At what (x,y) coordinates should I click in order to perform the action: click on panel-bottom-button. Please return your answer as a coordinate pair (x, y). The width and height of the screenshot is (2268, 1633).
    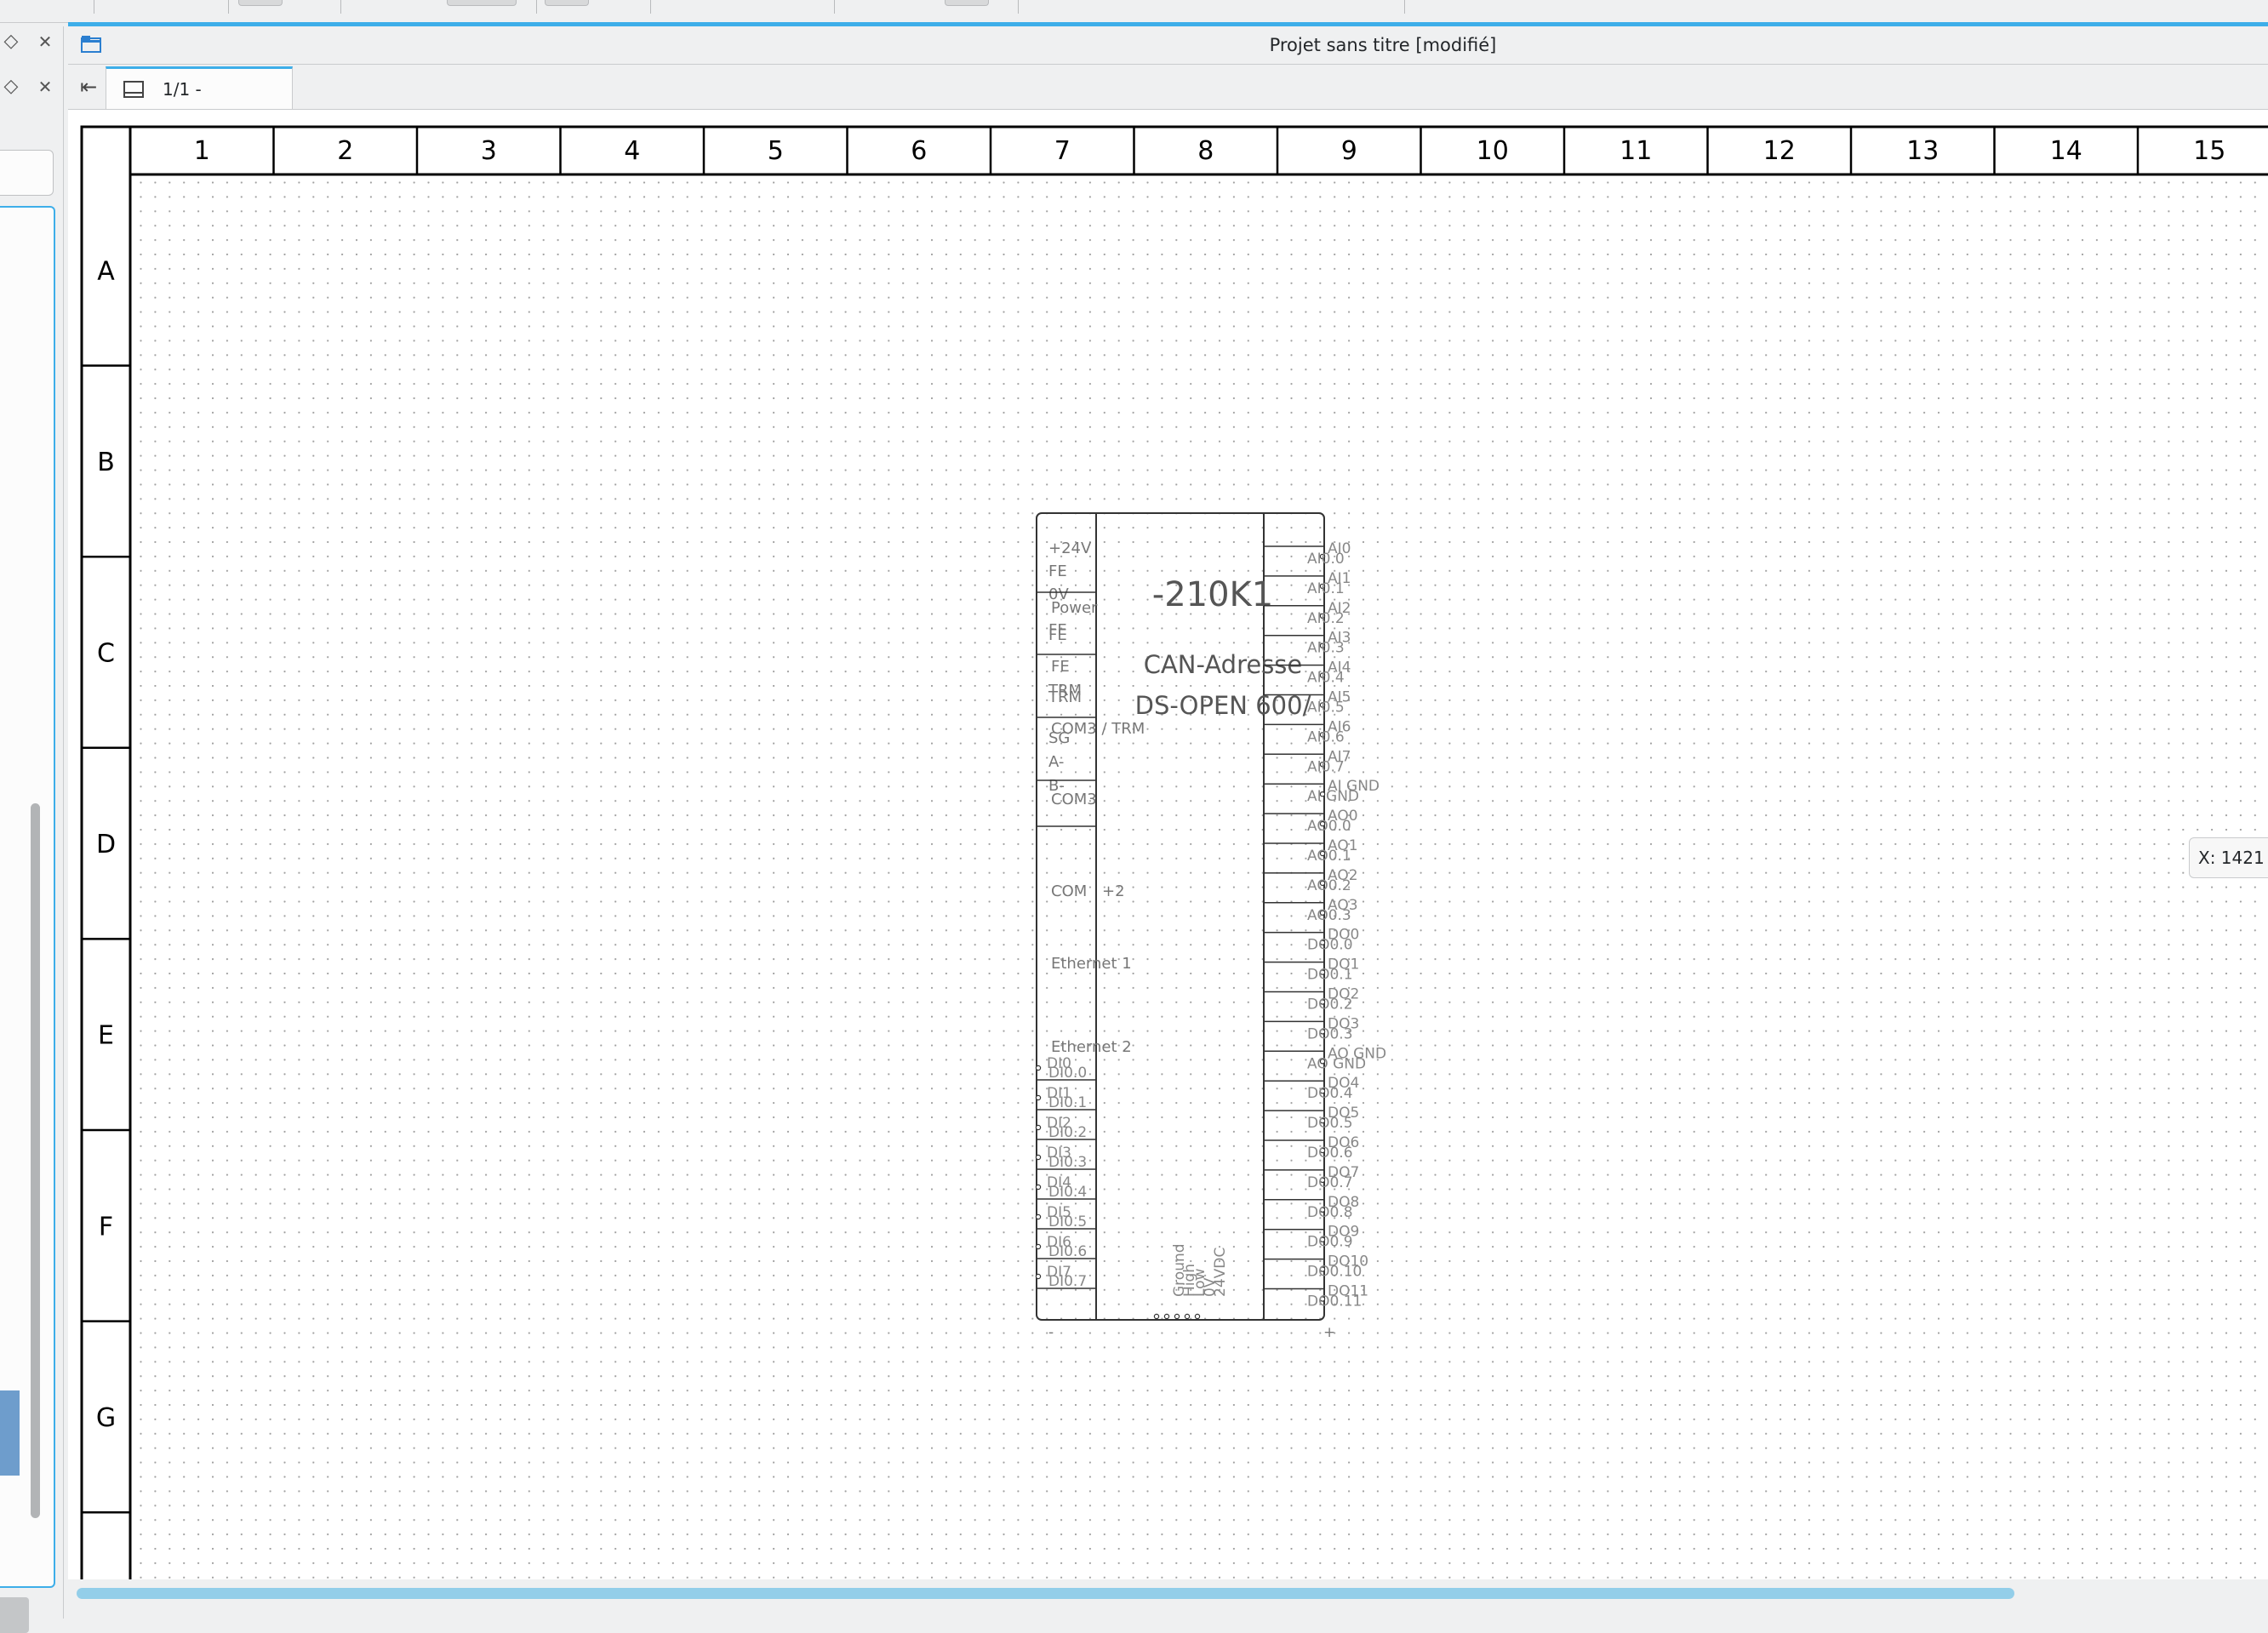
    Looking at the image, I should click on (14, 1615).